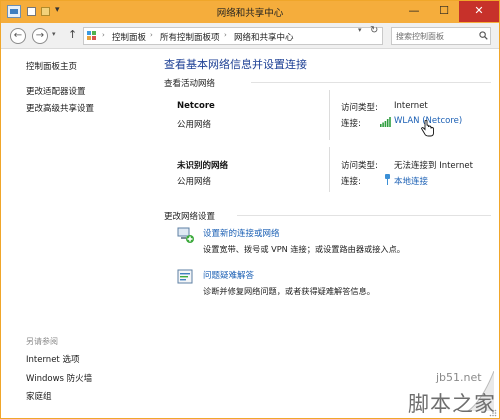  What do you see at coordinates (433, 166) in the screenshot?
I see `access-type-value: 无法连接到 Internet` at bounding box center [433, 166].